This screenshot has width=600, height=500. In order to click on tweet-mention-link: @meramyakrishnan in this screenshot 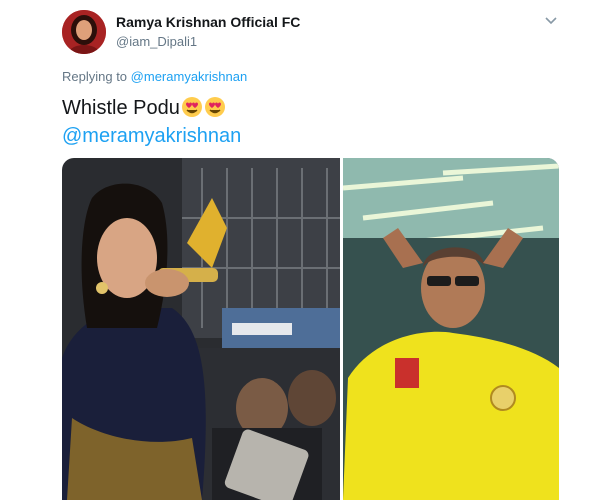, I will do `click(151, 136)`.